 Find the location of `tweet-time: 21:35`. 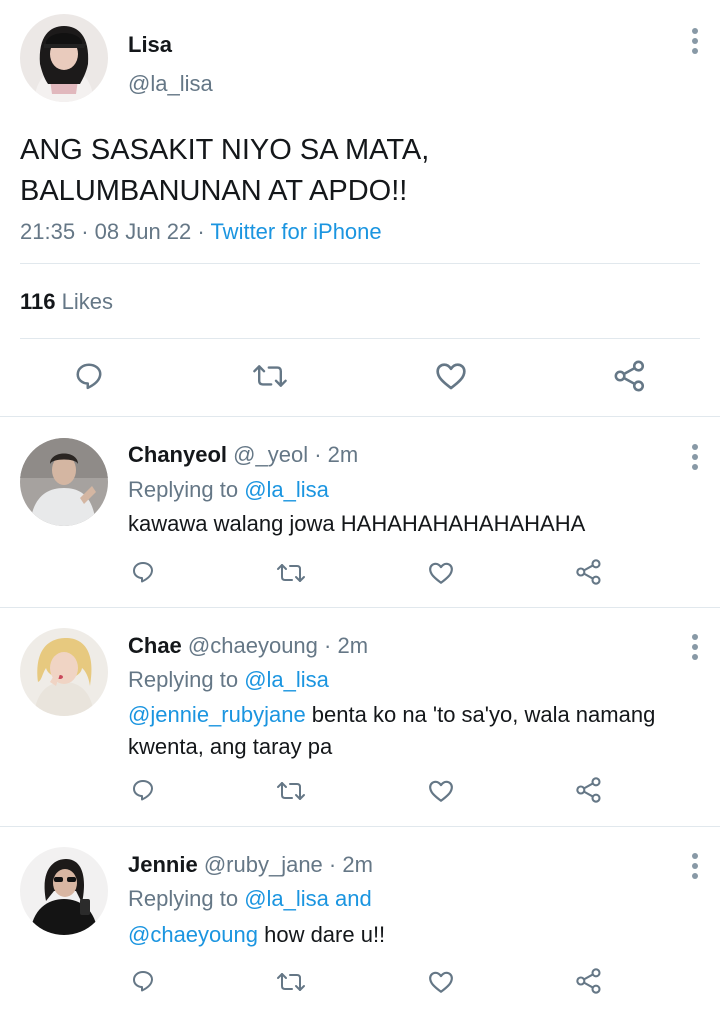

tweet-time: 21:35 is located at coordinates (48, 231).